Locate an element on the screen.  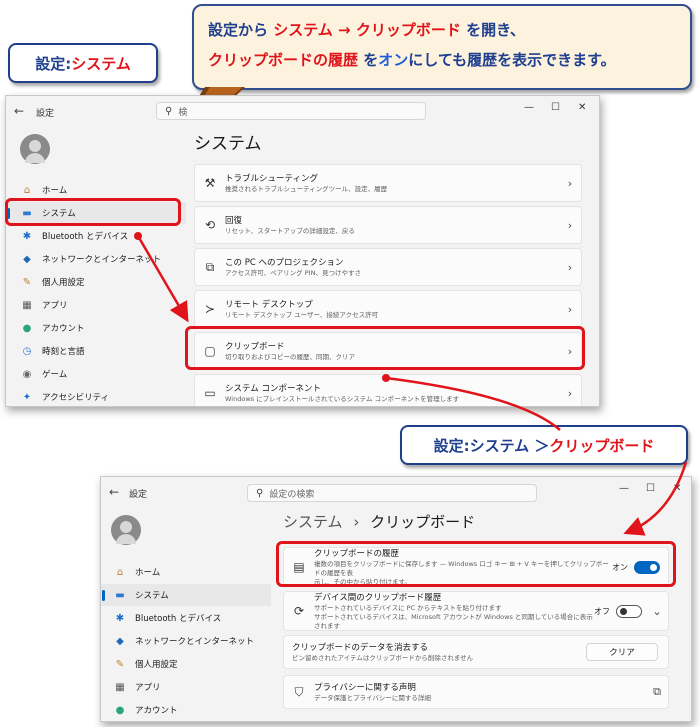
arrow-segment is located at coordinates (473, 403).